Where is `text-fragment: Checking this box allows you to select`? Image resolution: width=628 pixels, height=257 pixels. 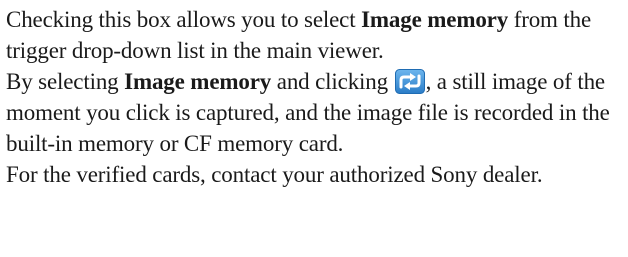
text-fragment: Checking this box allows you to select is located at coordinates (184, 19).